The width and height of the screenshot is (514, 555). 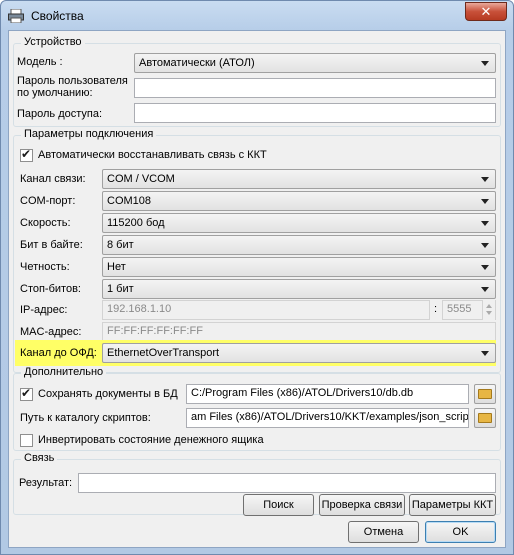 What do you see at coordinates (16, 16) in the screenshot?
I see `printer-icon` at bounding box center [16, 16].